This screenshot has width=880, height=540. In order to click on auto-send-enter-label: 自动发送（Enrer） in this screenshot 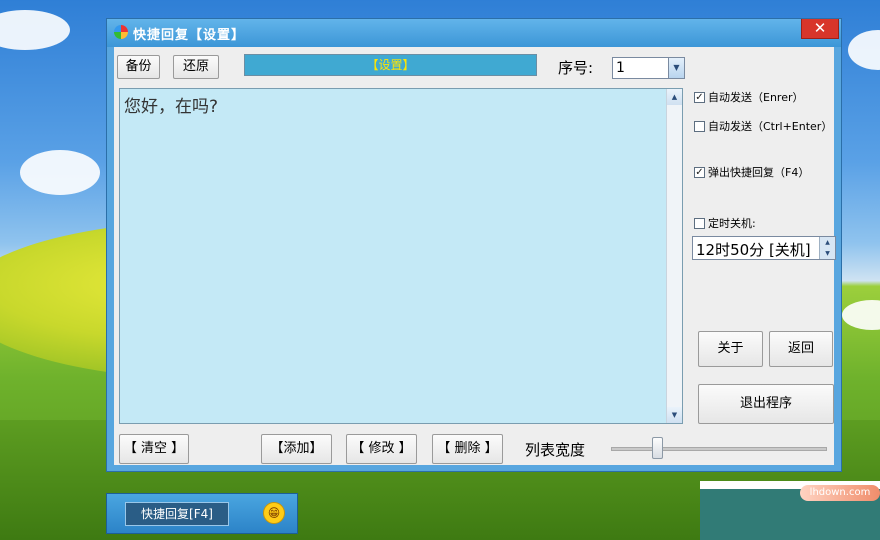, I will do `click(756, 97)`.